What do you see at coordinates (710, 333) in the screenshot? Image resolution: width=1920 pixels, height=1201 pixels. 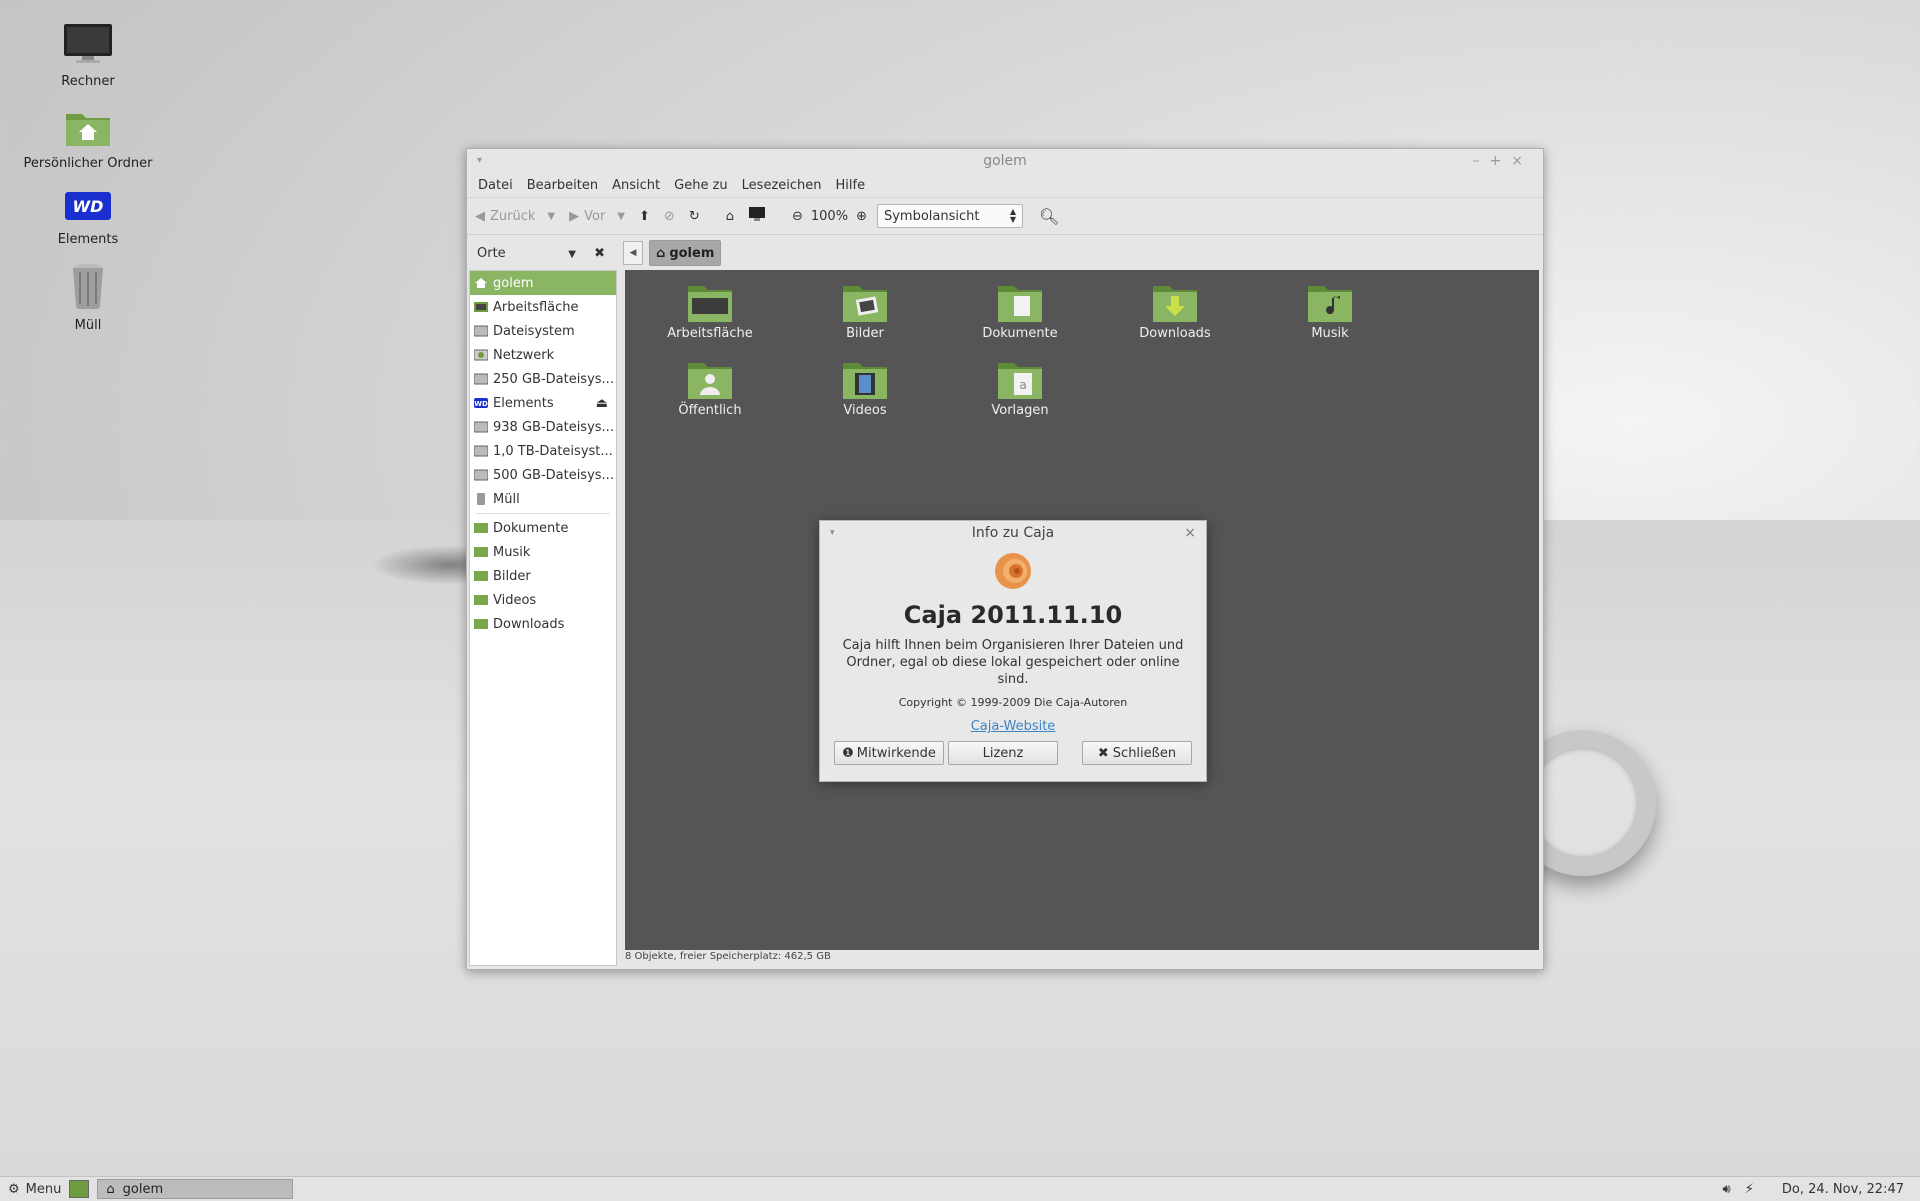 I see `folder-label: Arbeitsfläche` at bounding box center [710, 333].